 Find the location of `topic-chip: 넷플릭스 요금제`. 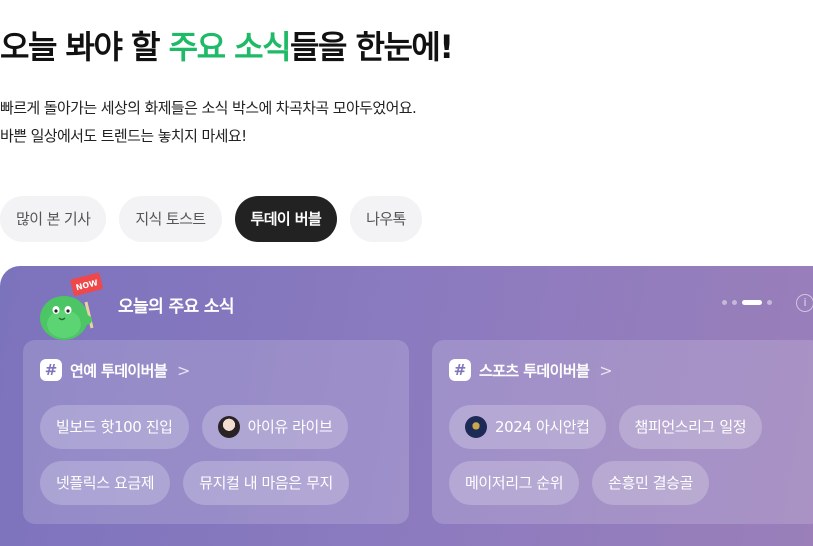

topic-chip: 넷플릭스 요금제 is located at coordinates (105, 483).